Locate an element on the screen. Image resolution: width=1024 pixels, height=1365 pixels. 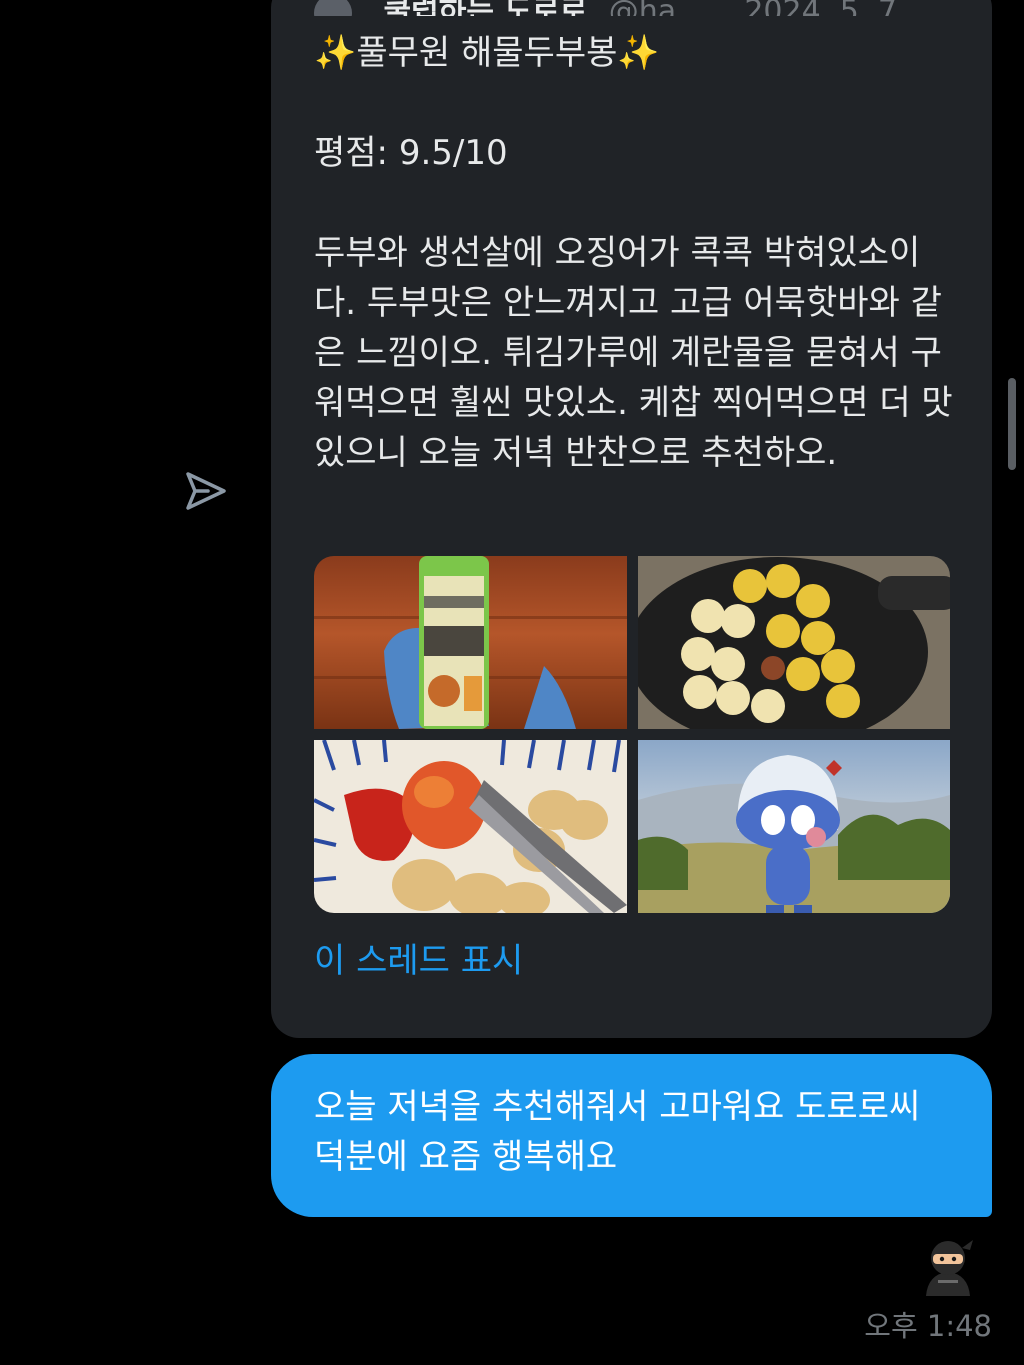
message-timestamp: 오후 1:48 is located at coordinates (928, 1326).